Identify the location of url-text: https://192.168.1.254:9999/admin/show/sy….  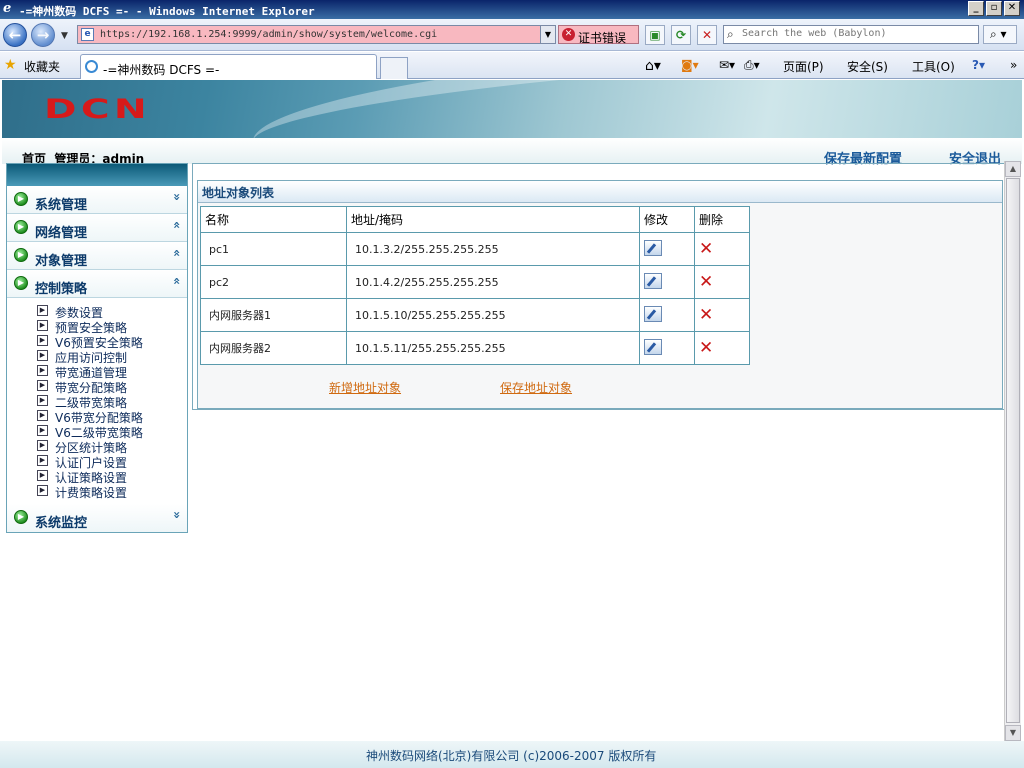
(269, 34).